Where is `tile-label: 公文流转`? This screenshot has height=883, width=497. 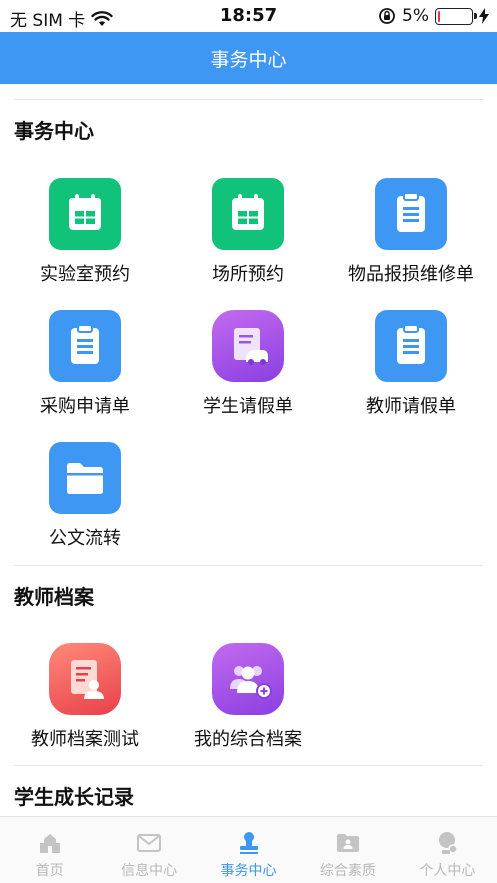
tile-label: 公文流转 is located at coordinates (85, 538).